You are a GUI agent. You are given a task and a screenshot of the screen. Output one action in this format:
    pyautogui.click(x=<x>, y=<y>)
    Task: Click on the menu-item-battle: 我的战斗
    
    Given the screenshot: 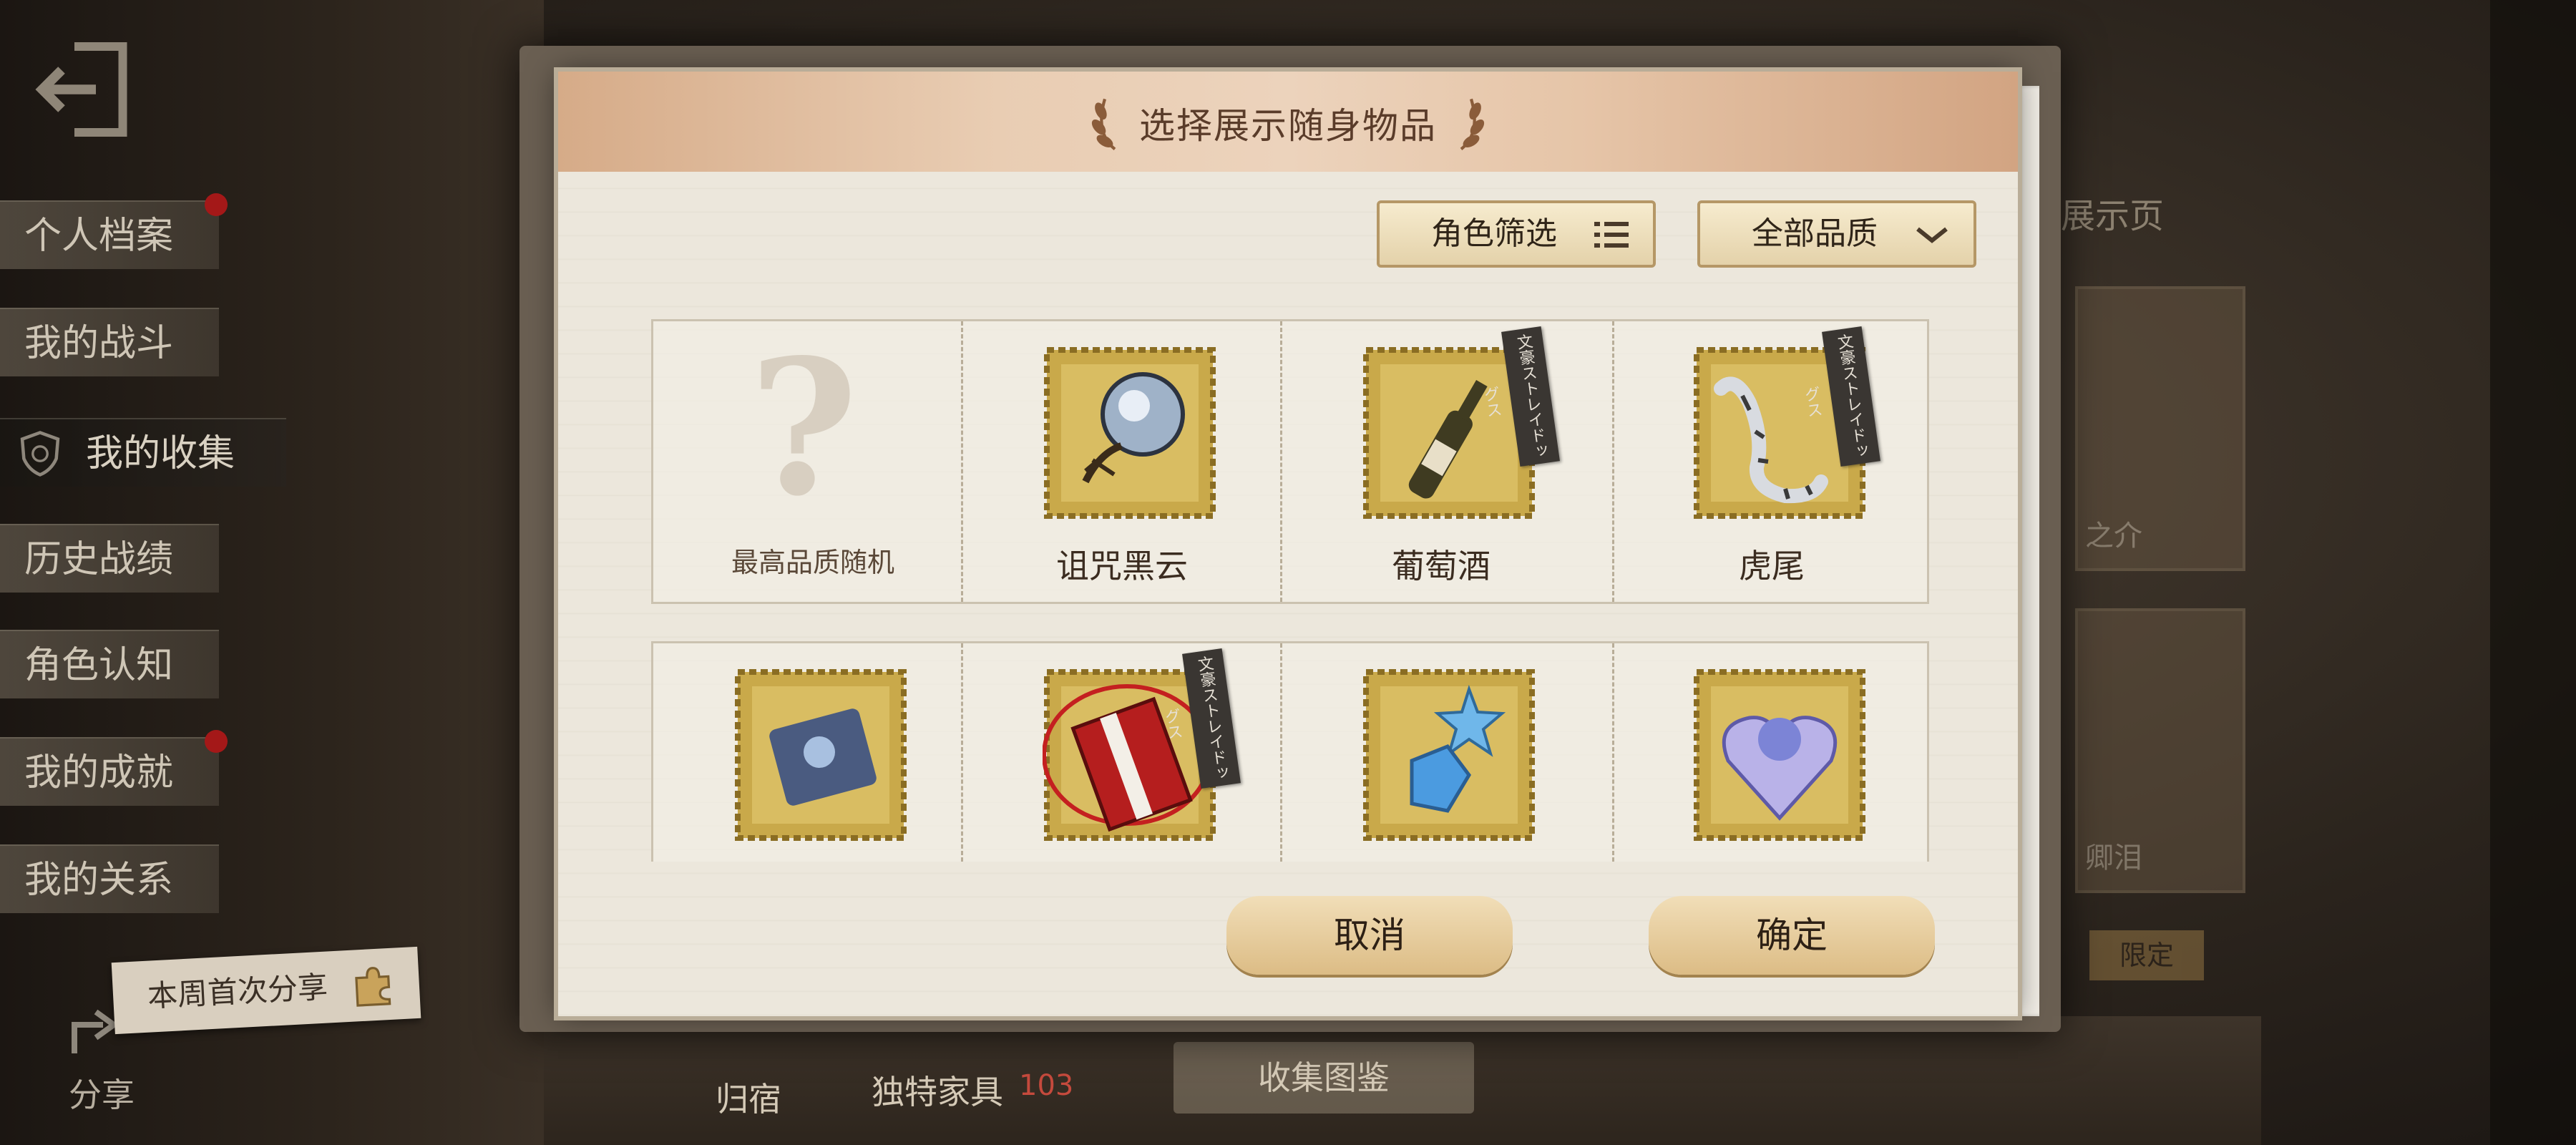 What is the action you would take?
    pyautogui.click(x=109, y=342)
    